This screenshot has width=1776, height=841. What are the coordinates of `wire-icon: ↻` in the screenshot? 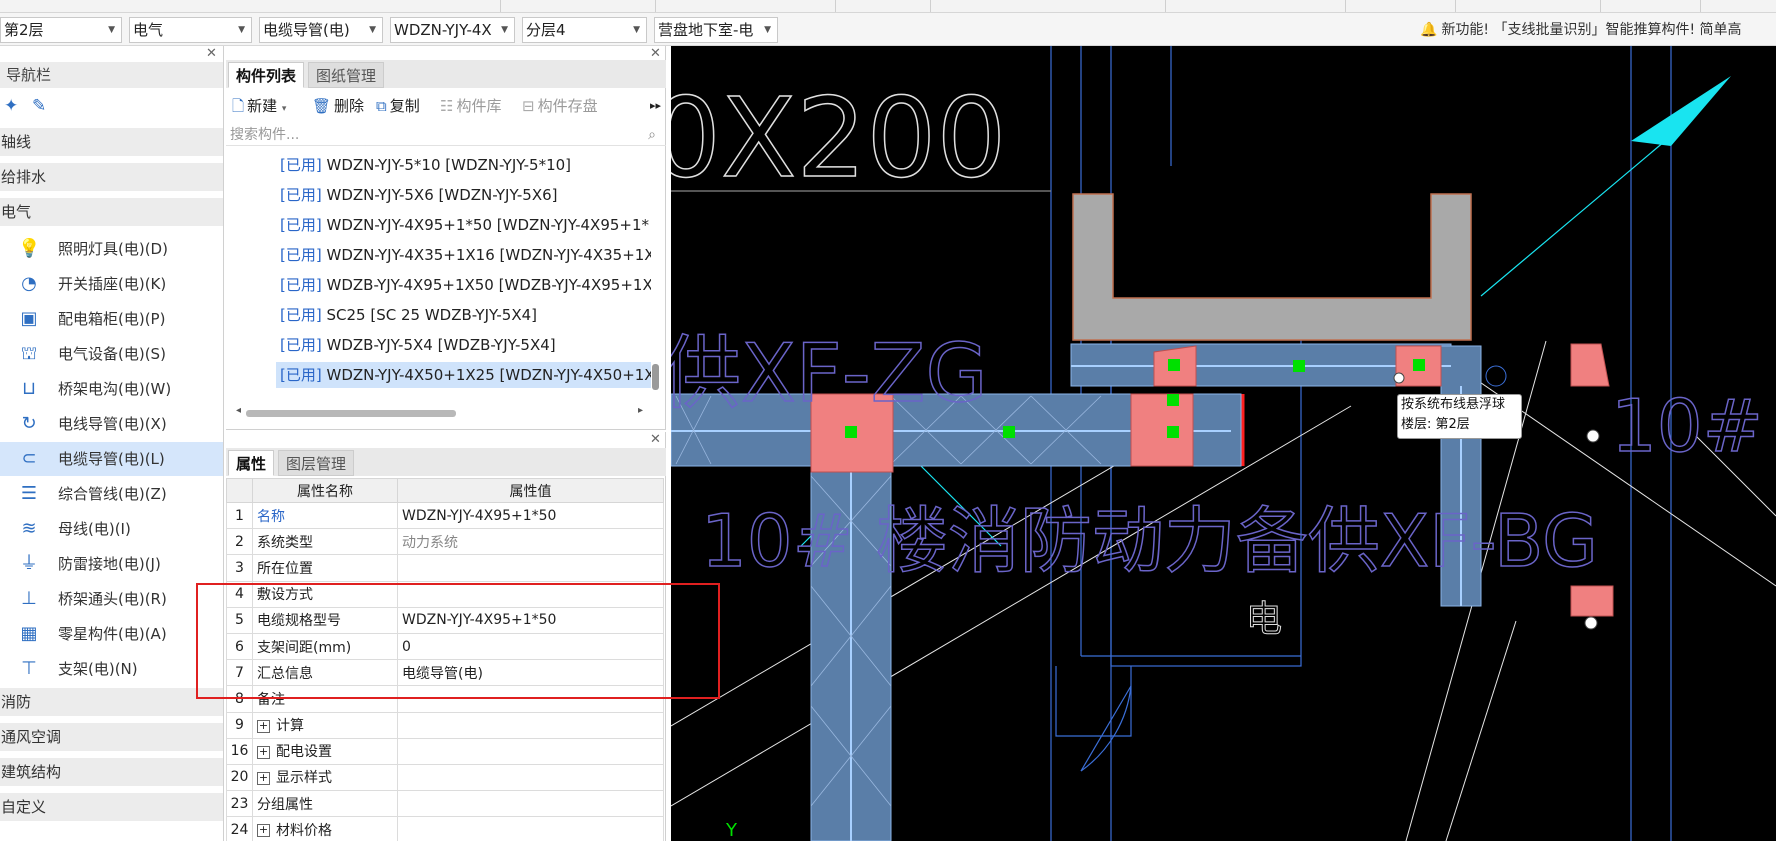 It's located at (29, 423).